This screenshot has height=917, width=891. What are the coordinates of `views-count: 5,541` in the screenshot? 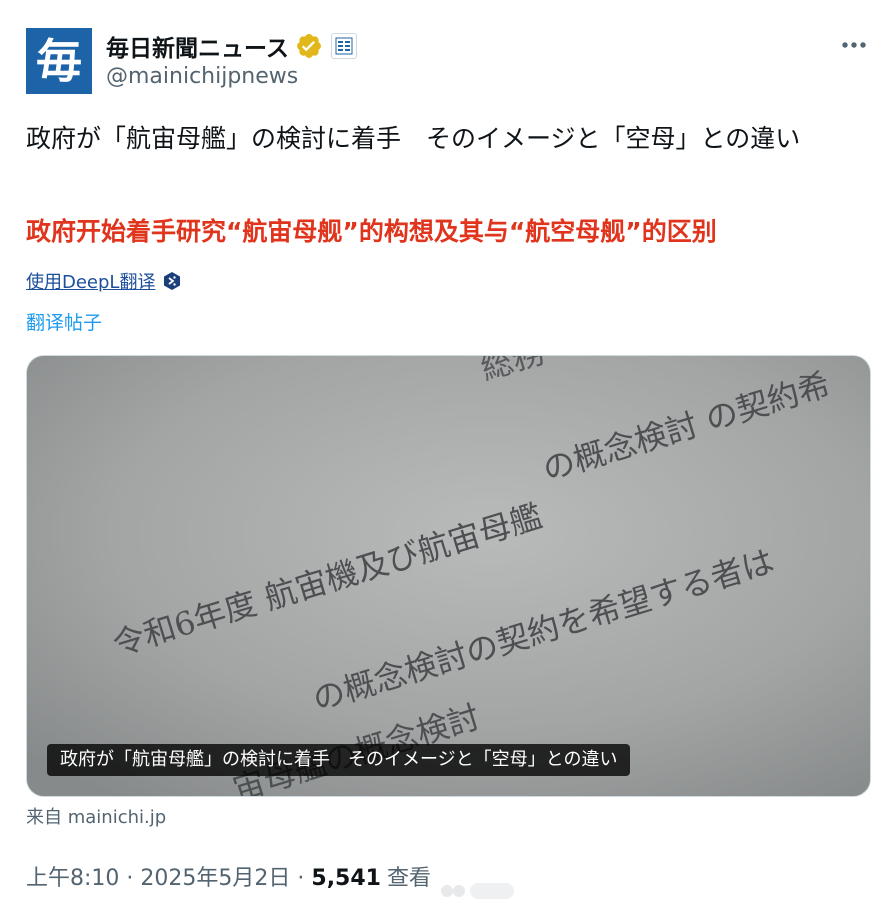 It's located at (346, 878).